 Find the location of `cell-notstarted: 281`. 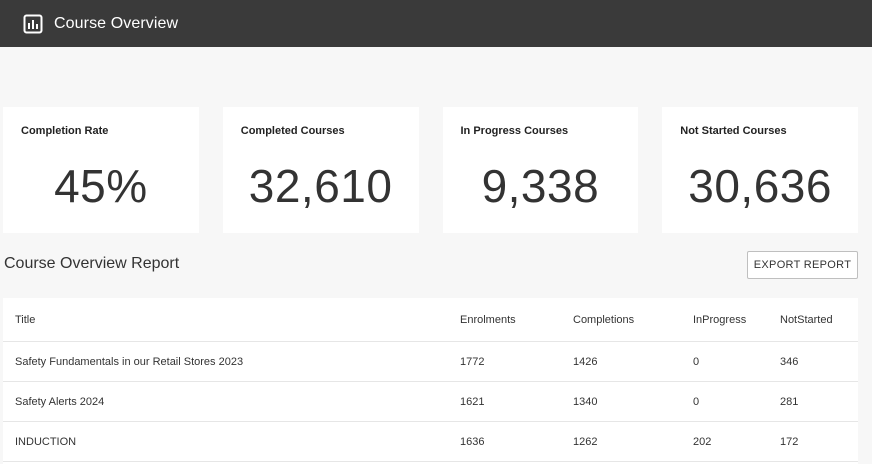

cell-notstarted: 281 is located at coordinates (789, 401).